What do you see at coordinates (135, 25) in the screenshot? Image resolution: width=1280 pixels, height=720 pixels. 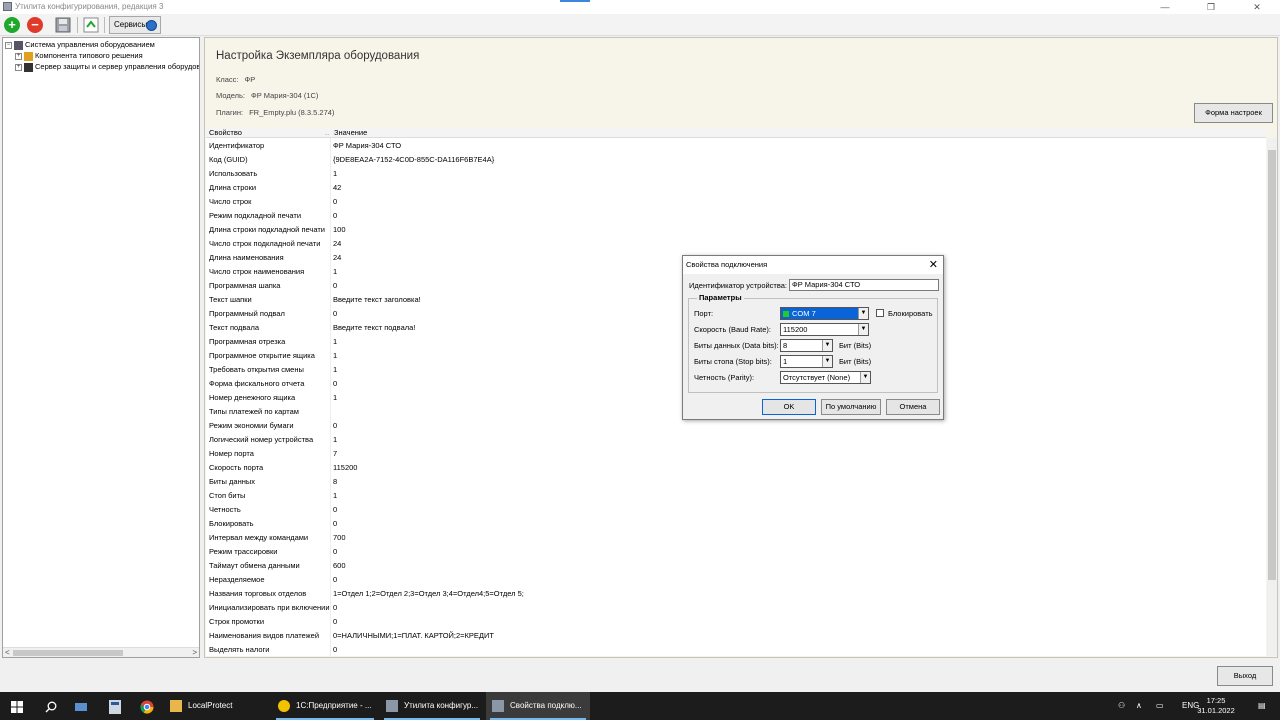 I see `services-button: Сервисы` at bounding box center [135, 25].